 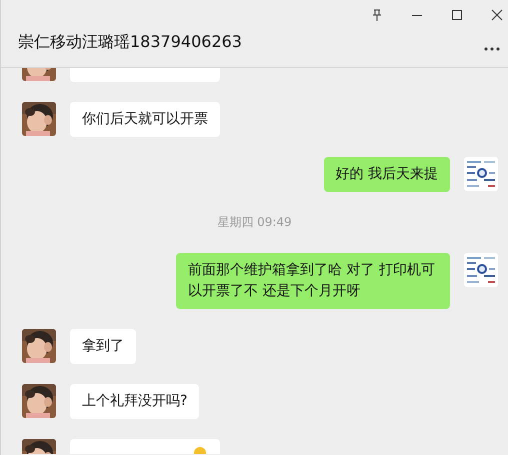 What do you see at coordinates (387, 174) in the screenshot?
I see `message-bubble: 好的 我后天来提` at bounding box center [387, 174].